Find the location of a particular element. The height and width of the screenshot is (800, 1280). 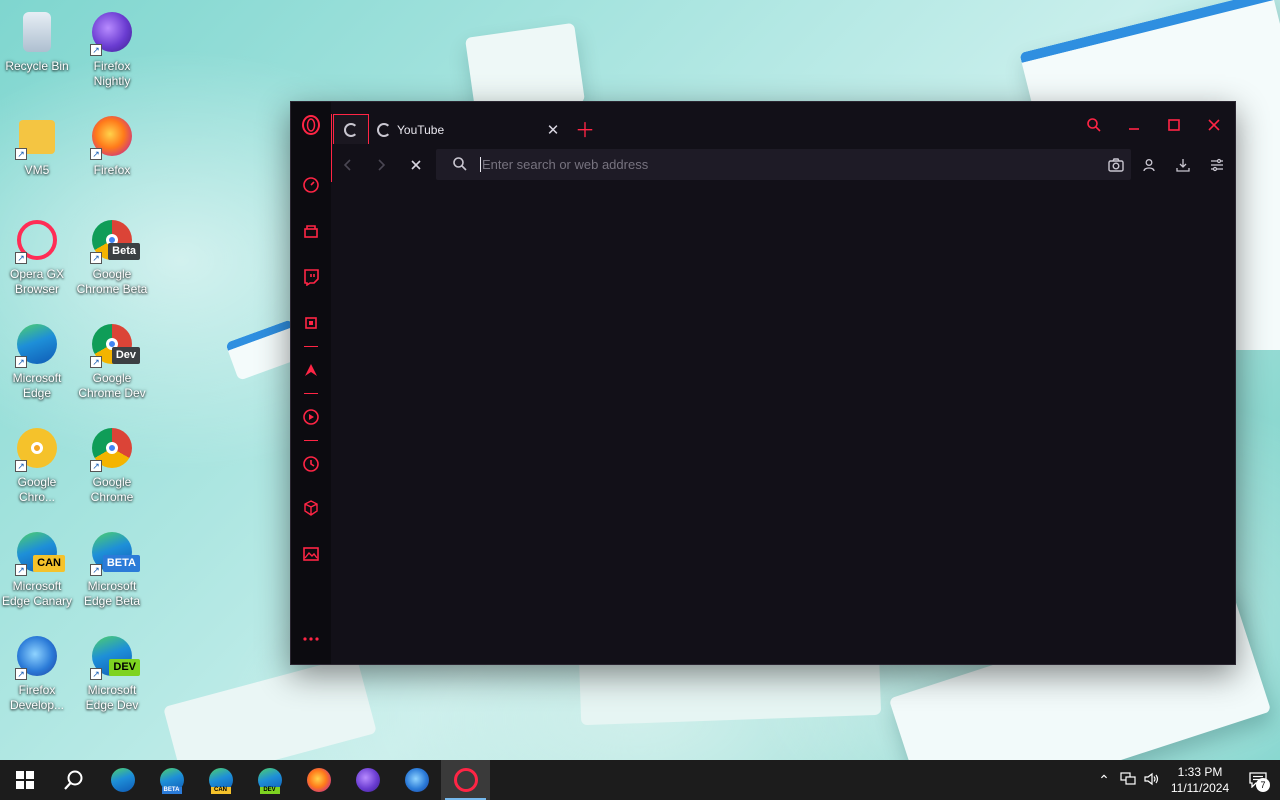

desktop-icon-firefox: ↗ Firefox is located at coordinates (112, 145).